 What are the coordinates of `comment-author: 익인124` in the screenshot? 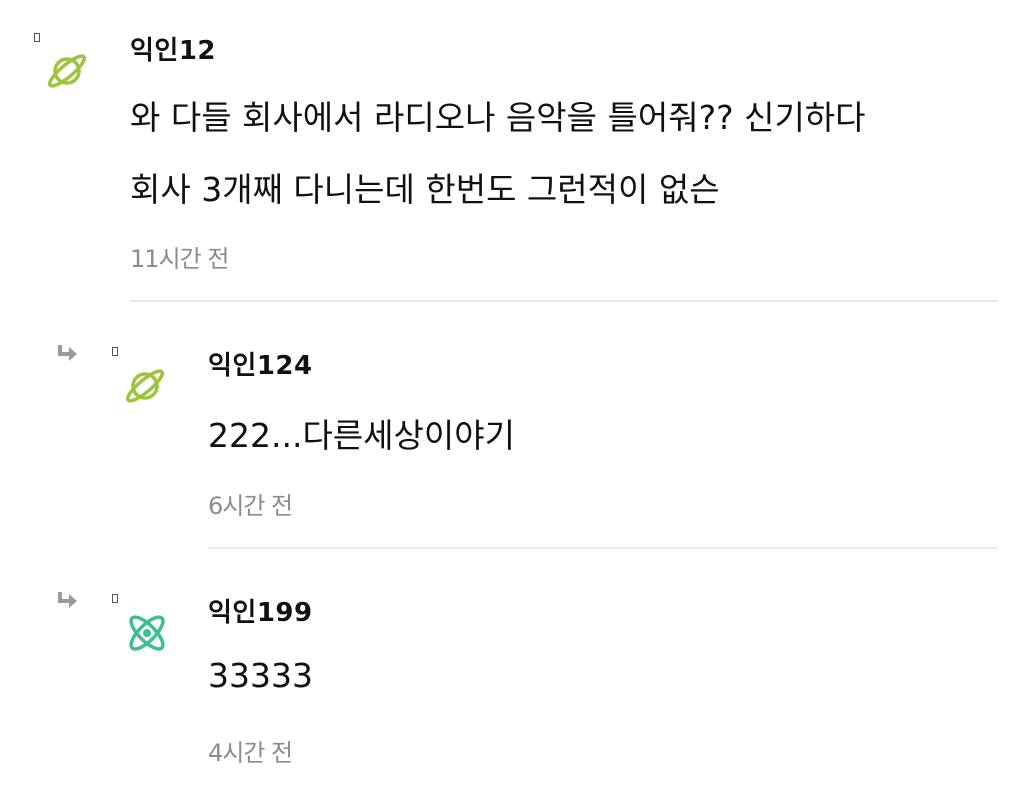 It's located at (260, 363).